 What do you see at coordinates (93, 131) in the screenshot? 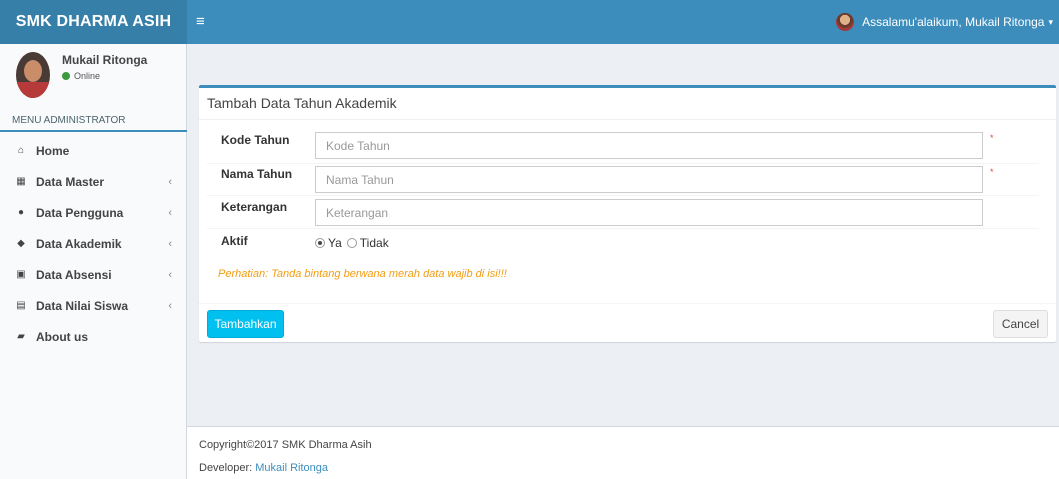
I see `menu-divider` at bounding box center [93, 131].